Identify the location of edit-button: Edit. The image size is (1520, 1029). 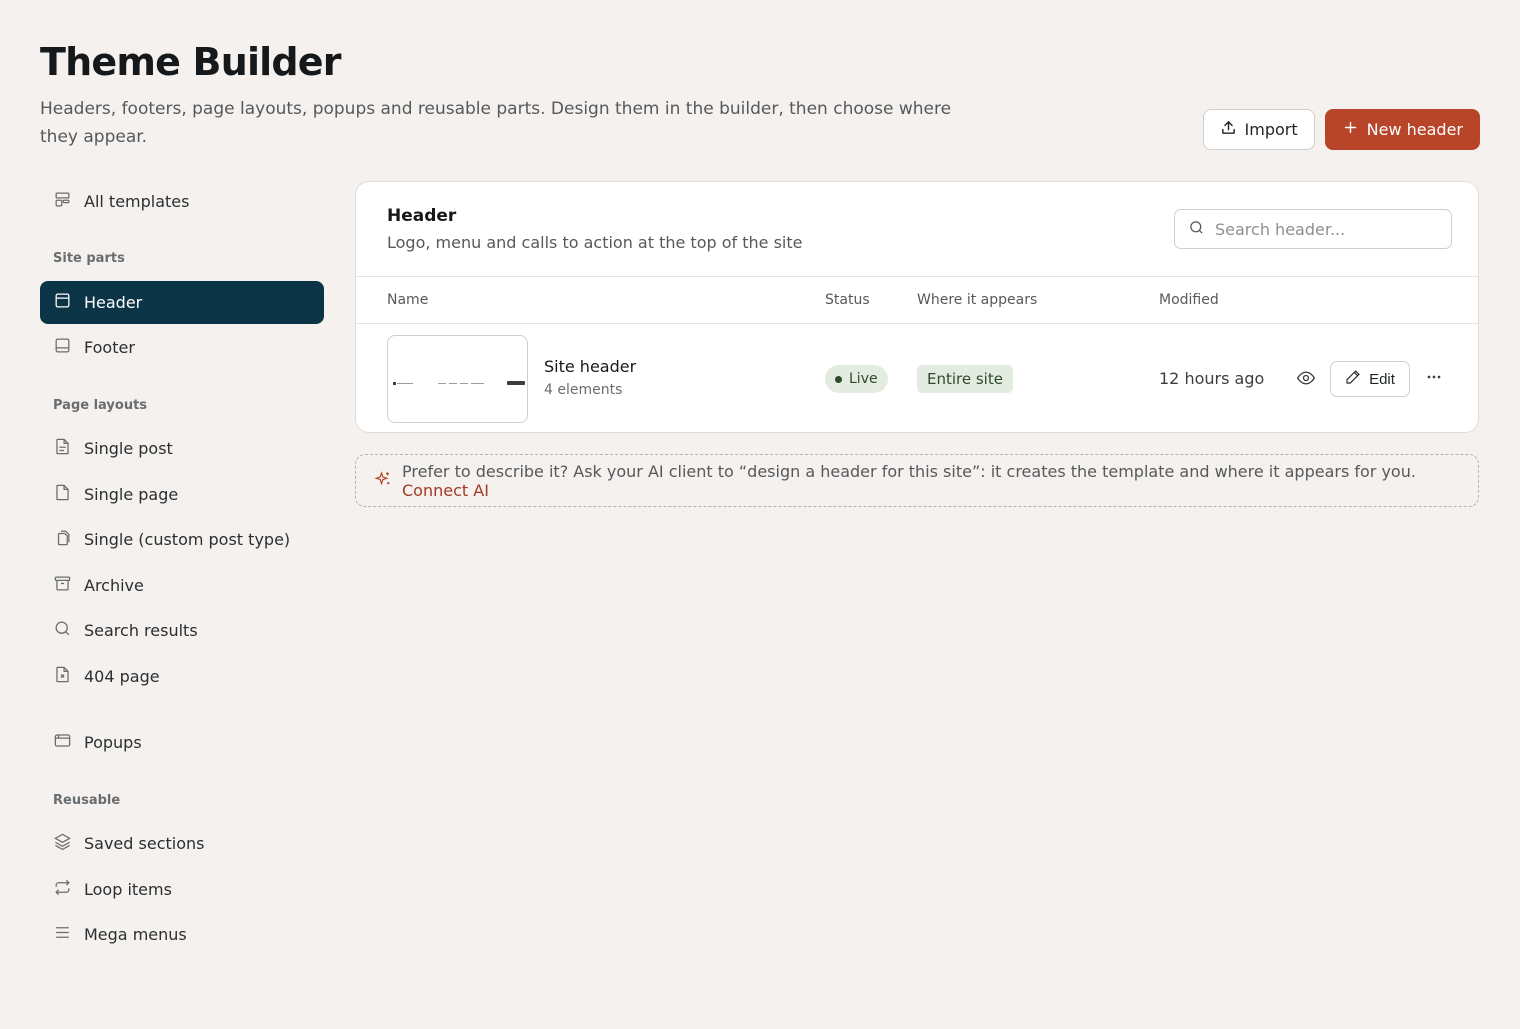
(1370, 379).